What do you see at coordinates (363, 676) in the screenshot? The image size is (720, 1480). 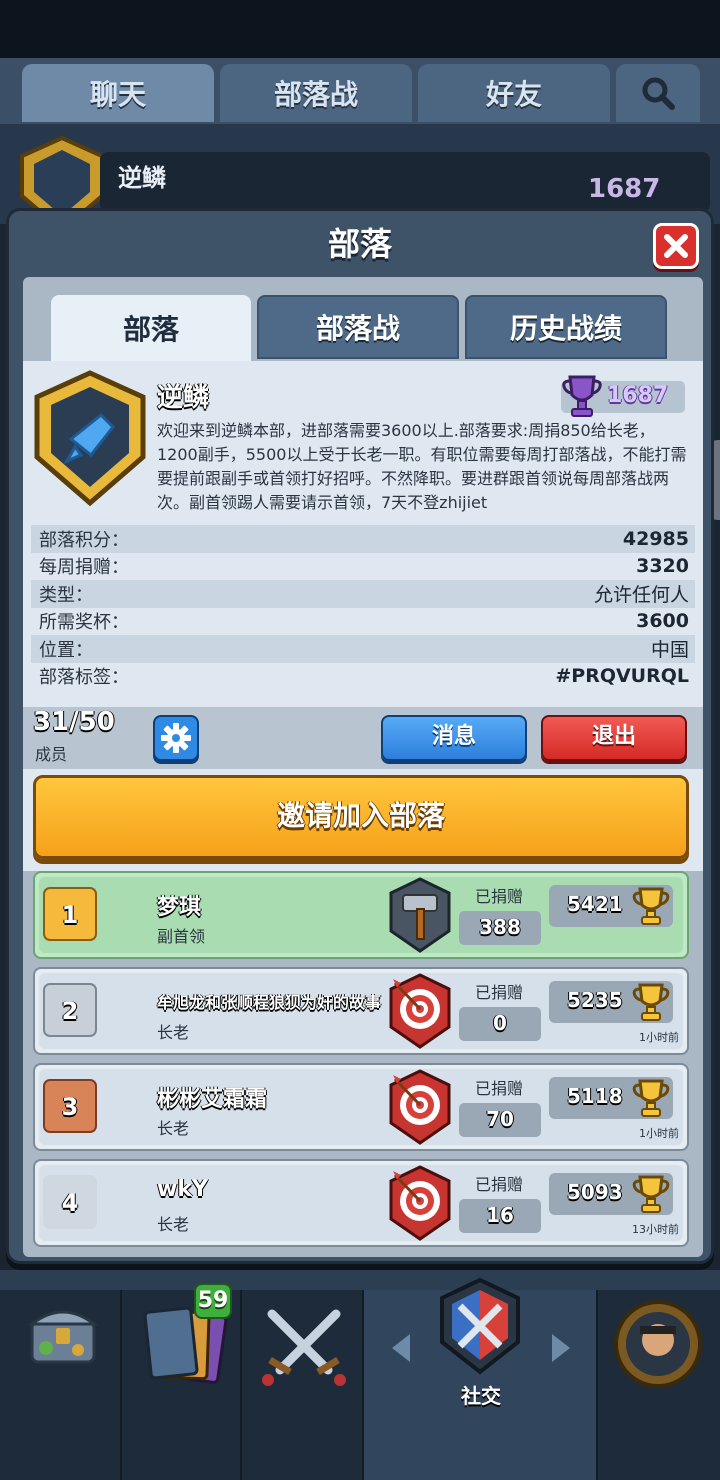 I see `stat-row: 部落标签： #PRQVURQL` at bounding box center [363, 676].